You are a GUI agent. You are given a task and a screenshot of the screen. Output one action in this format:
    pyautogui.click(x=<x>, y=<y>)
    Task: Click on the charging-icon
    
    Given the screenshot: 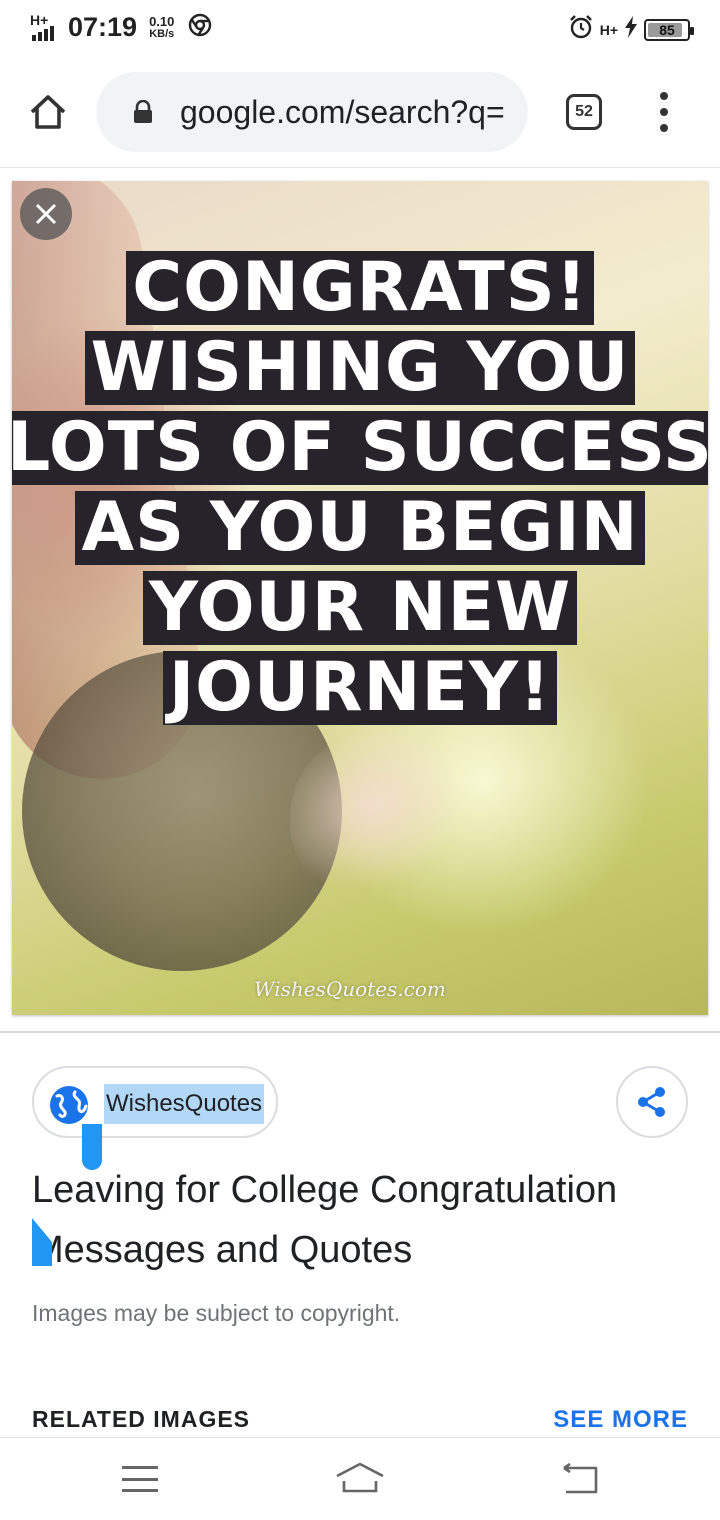 What is the action you would take?
    pyautogui.click(x=631, y=29)
    